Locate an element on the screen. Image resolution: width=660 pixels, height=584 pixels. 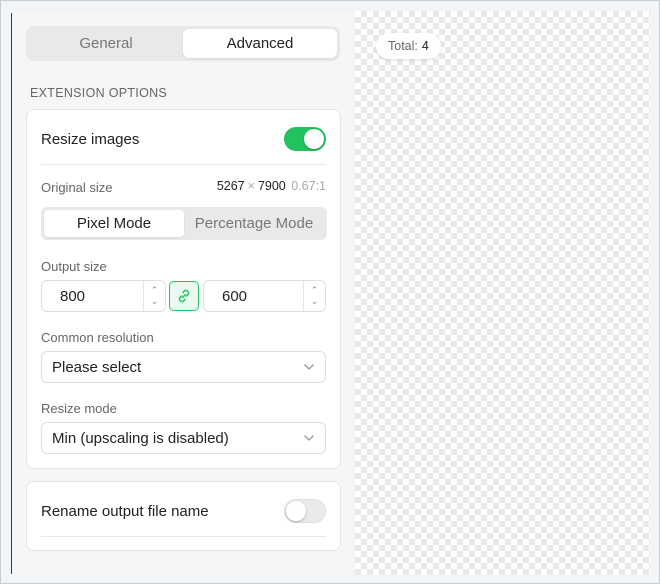
width-stepper: ⌃ ⌄ is located at coordinates (154, 296).